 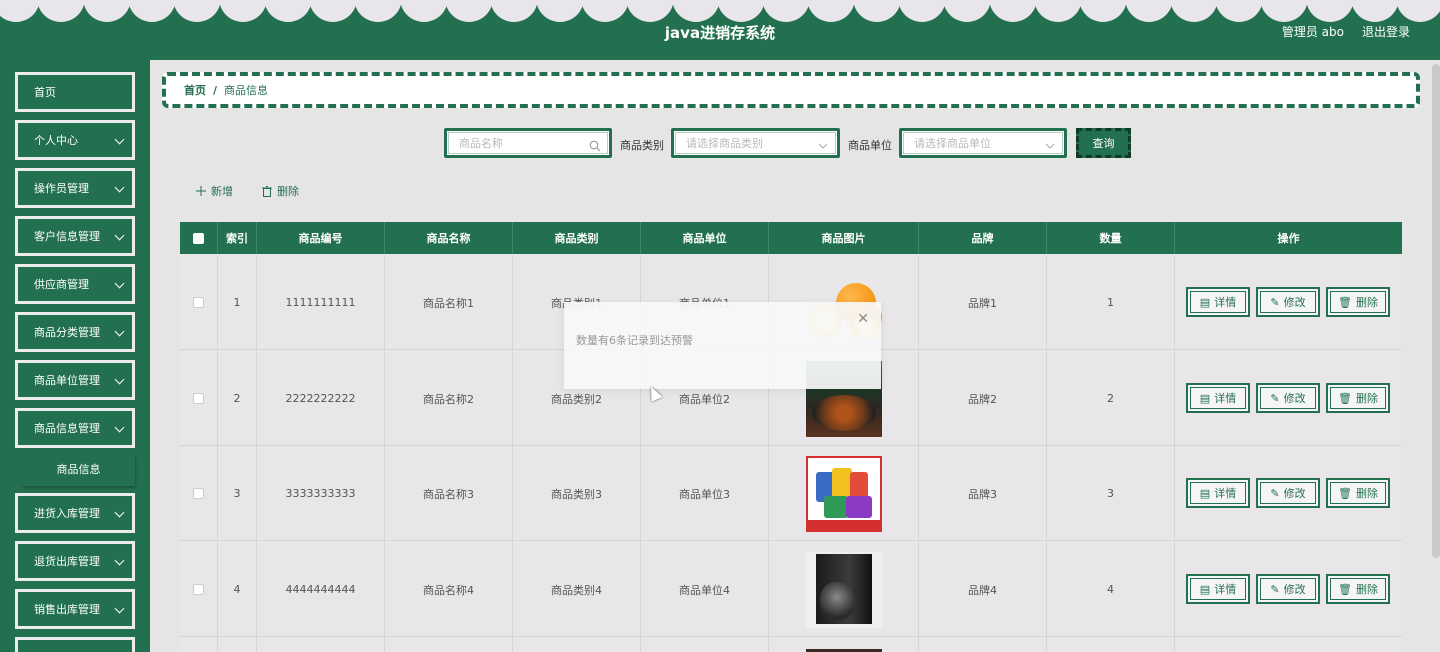 I want to click on logout-link: 退出登录, so click(x=1386, y=31).